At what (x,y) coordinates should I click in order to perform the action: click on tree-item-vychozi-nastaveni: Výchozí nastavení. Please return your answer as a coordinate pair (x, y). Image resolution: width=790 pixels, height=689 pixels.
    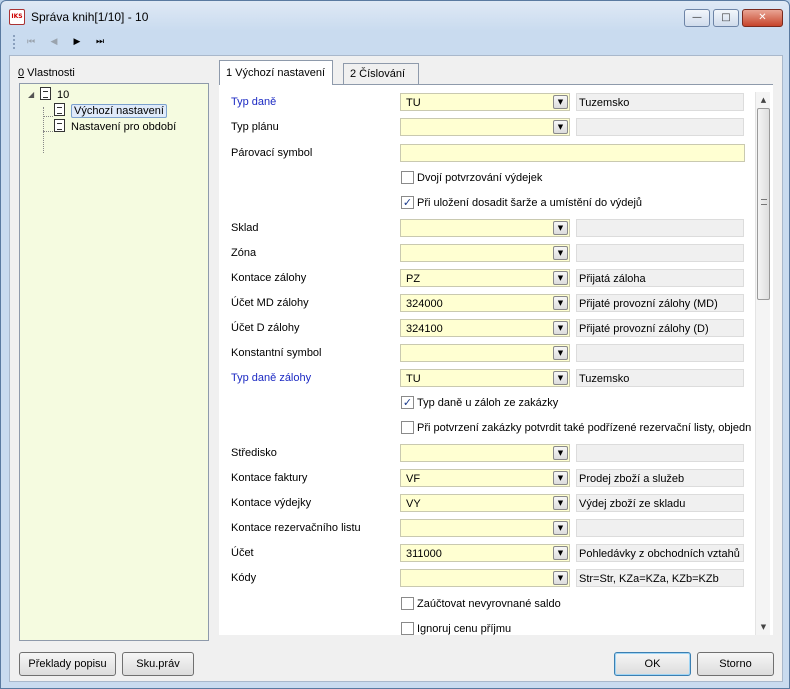
    Looking at the image, I should click on (110, 111).